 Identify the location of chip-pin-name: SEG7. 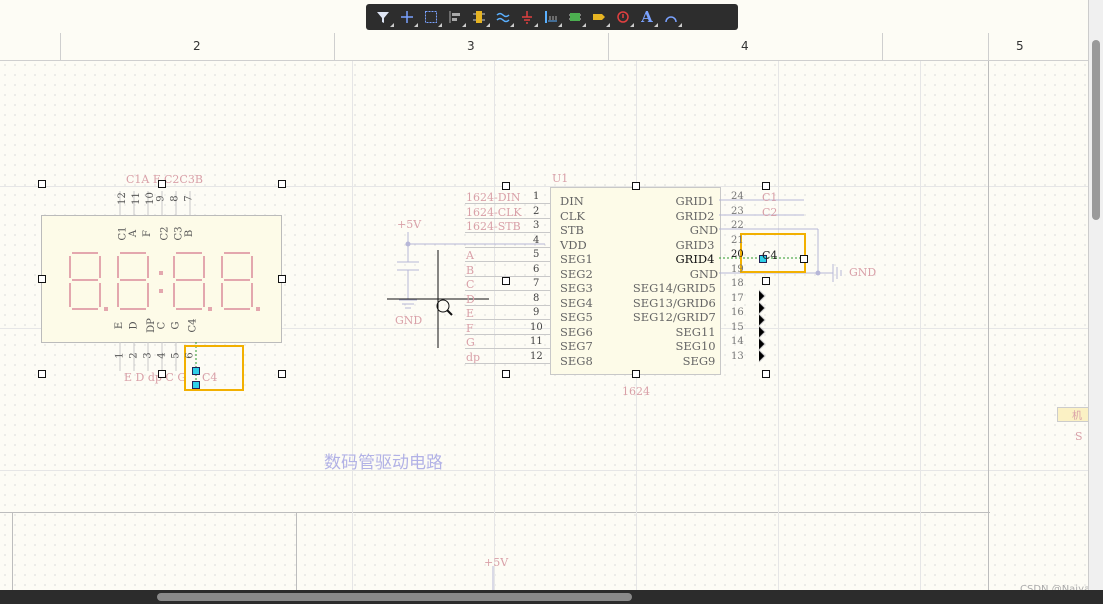
(576, 346).